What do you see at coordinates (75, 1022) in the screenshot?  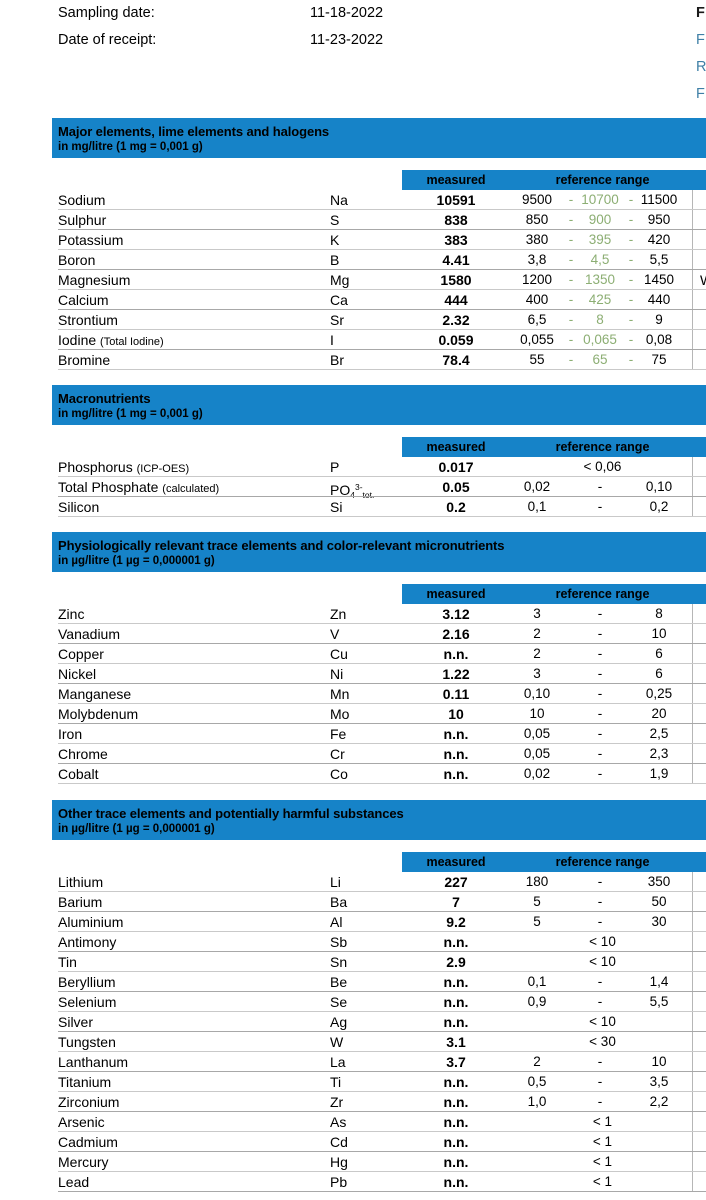 I see `analyte-name: Silver` at bounding box center [75, 1022].